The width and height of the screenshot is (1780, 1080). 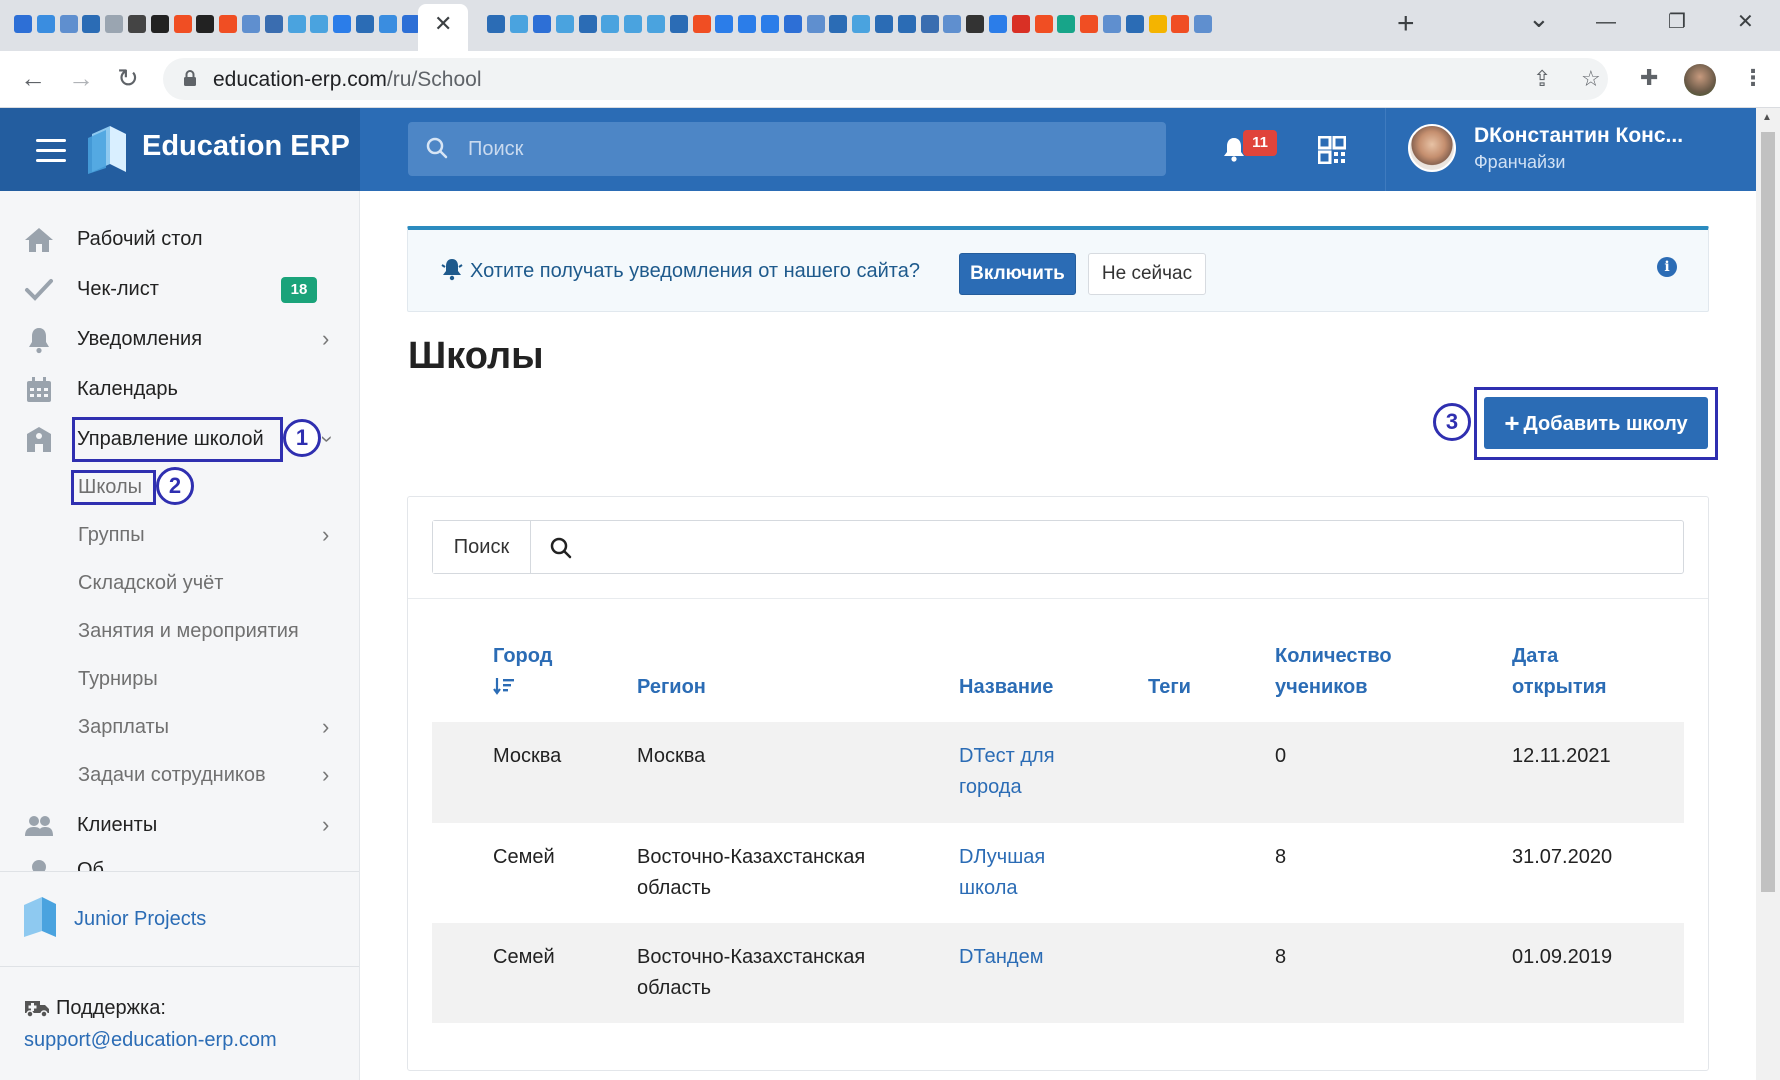 What do you see at coordinates (1559, 672) in the screenshot?
I see `column-header-opening-date: Дата открытия` at bounding box center [1559, 672].